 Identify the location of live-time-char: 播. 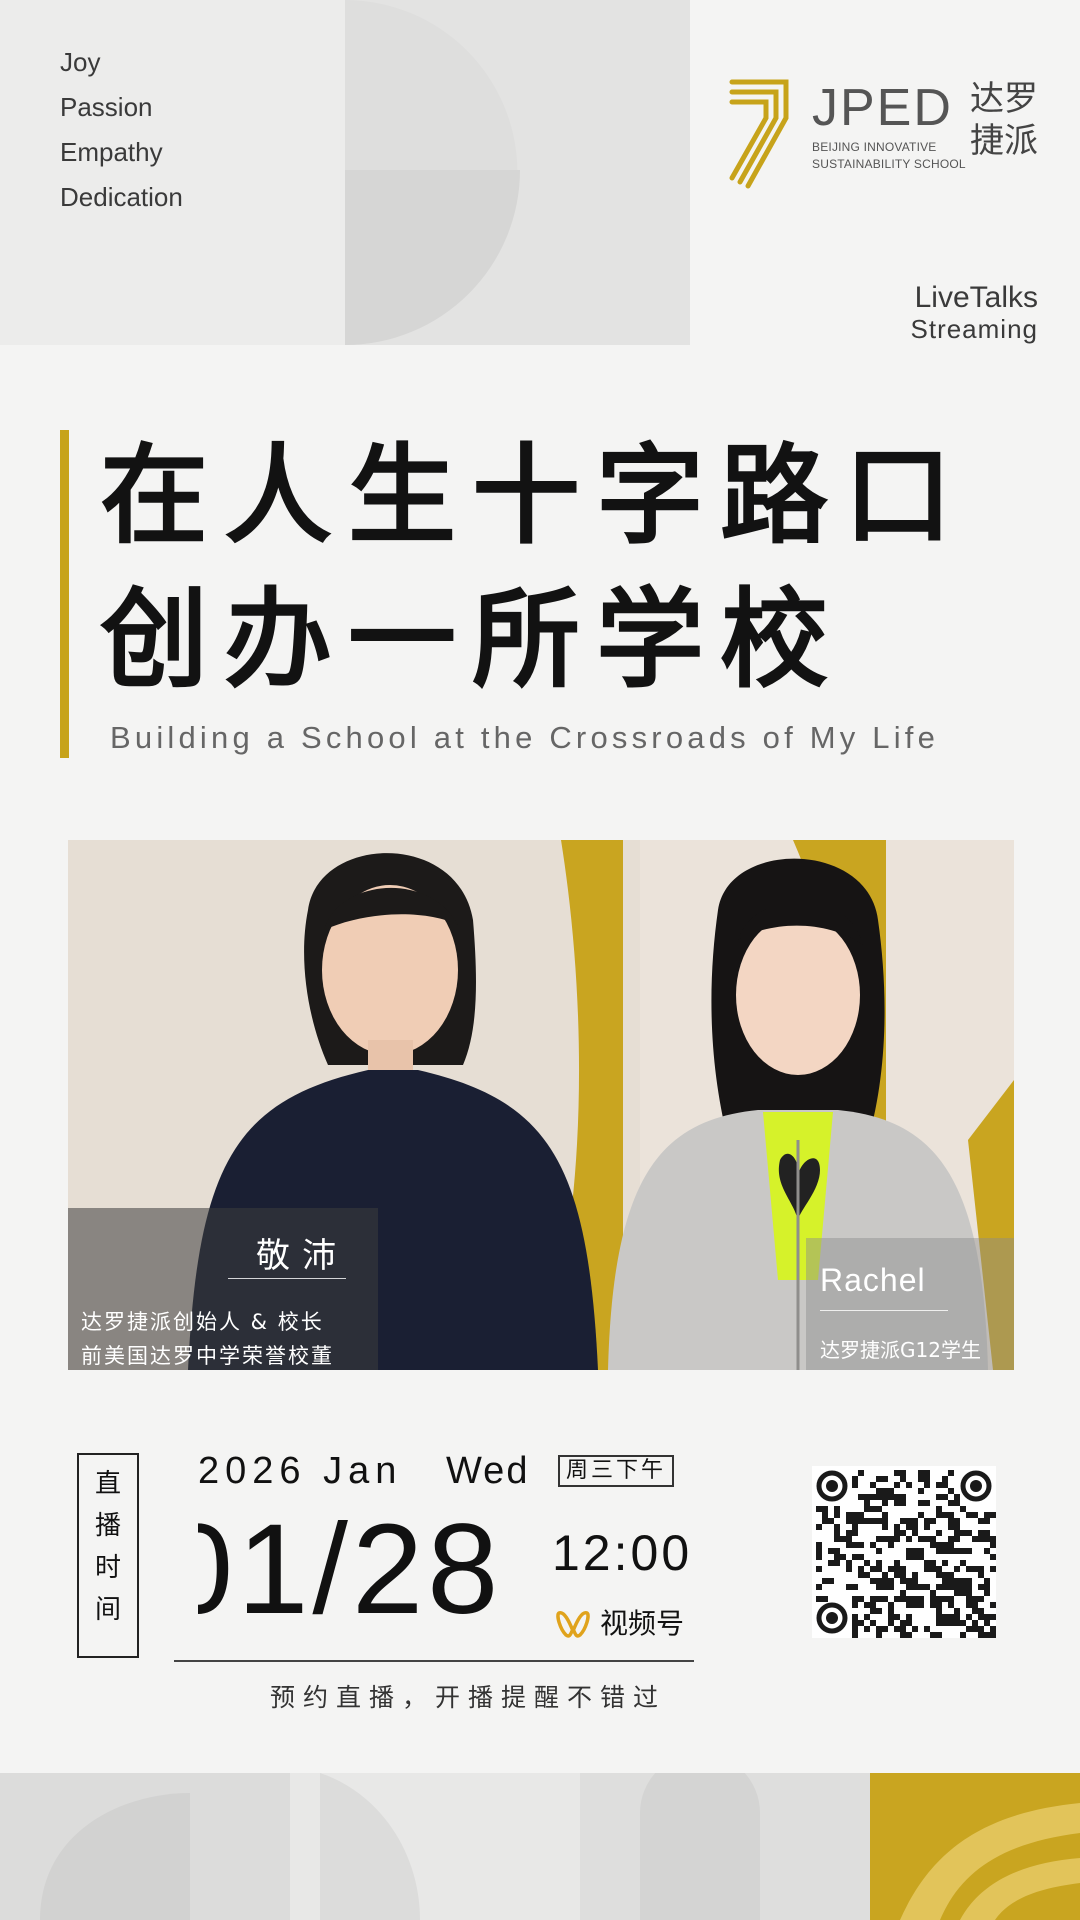
(107, 1526).